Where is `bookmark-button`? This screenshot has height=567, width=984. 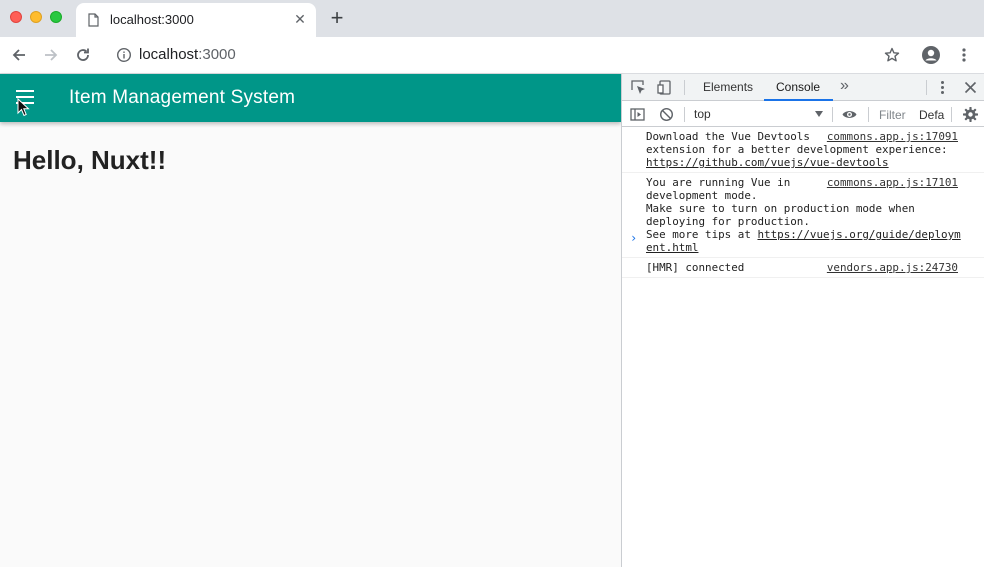
bookmark-button is located at coordinates (892, 55).